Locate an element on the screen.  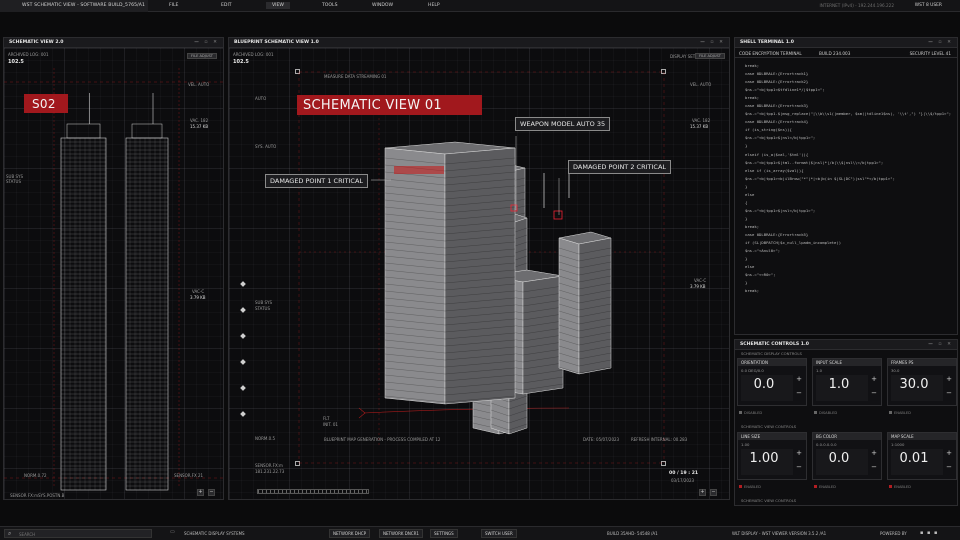
map-scale-control: MAP SCALE 1:1000 0.01 + − is located at coordinates (922, 456).